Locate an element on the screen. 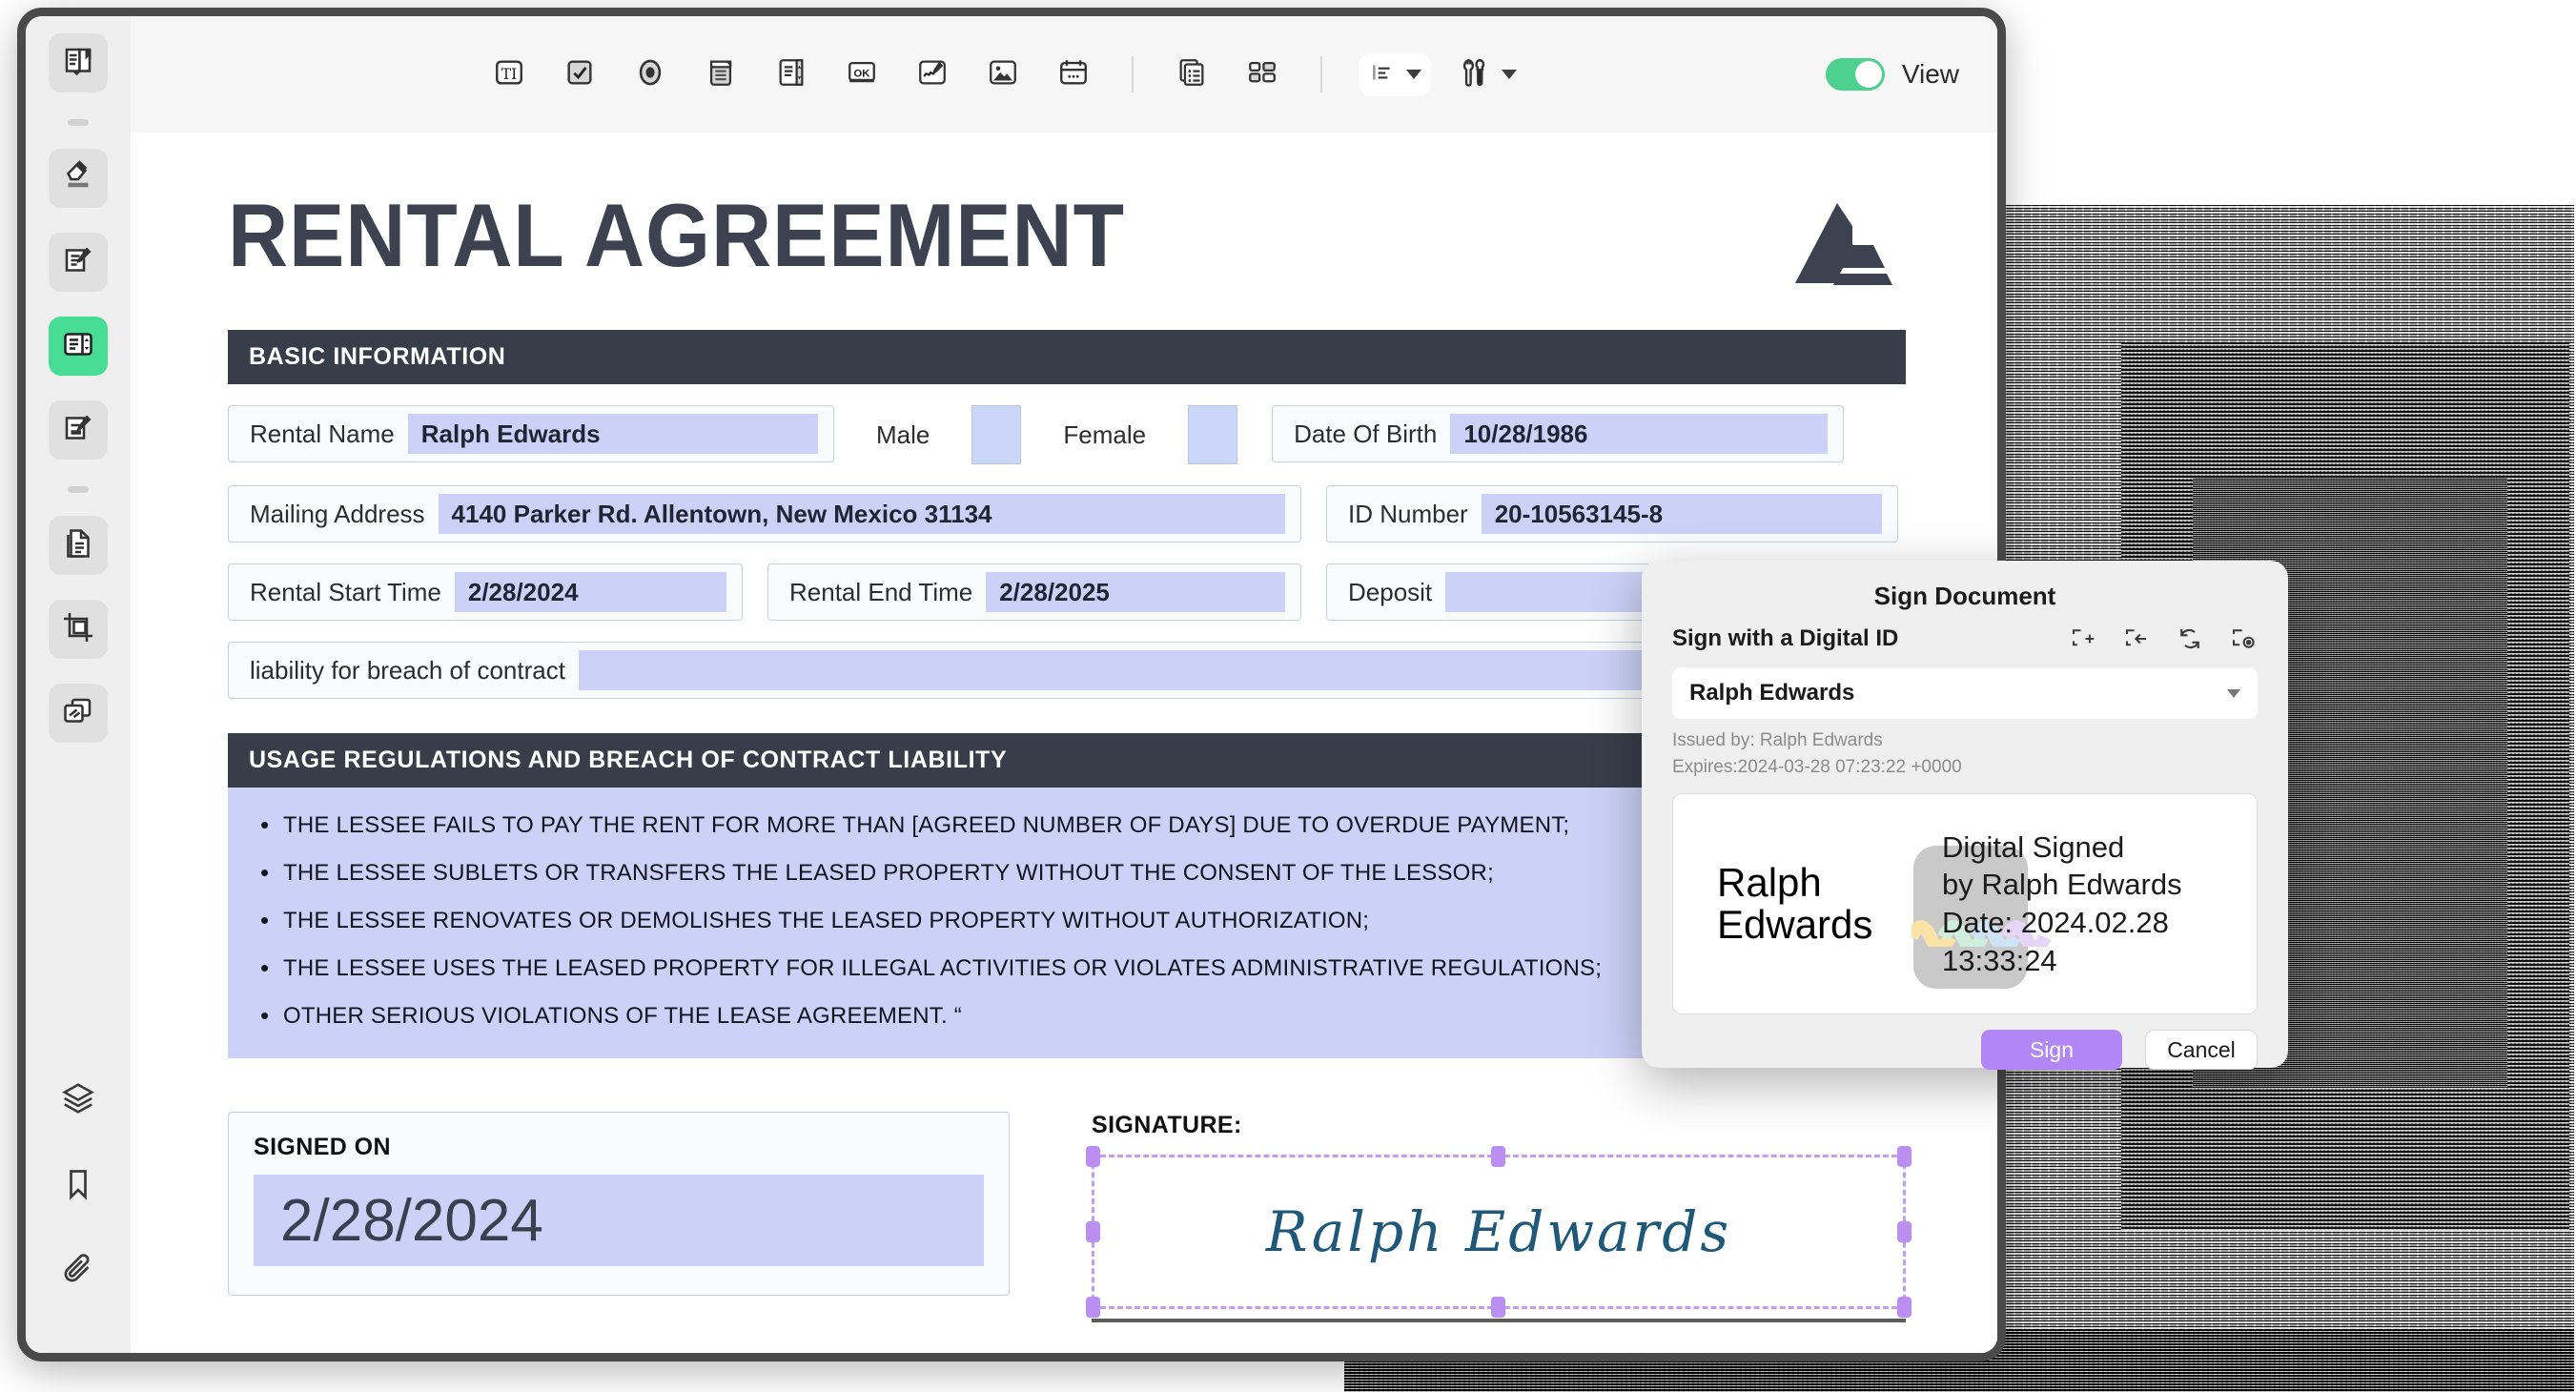  sidebar-item-form is located at coordinates (78, 346).